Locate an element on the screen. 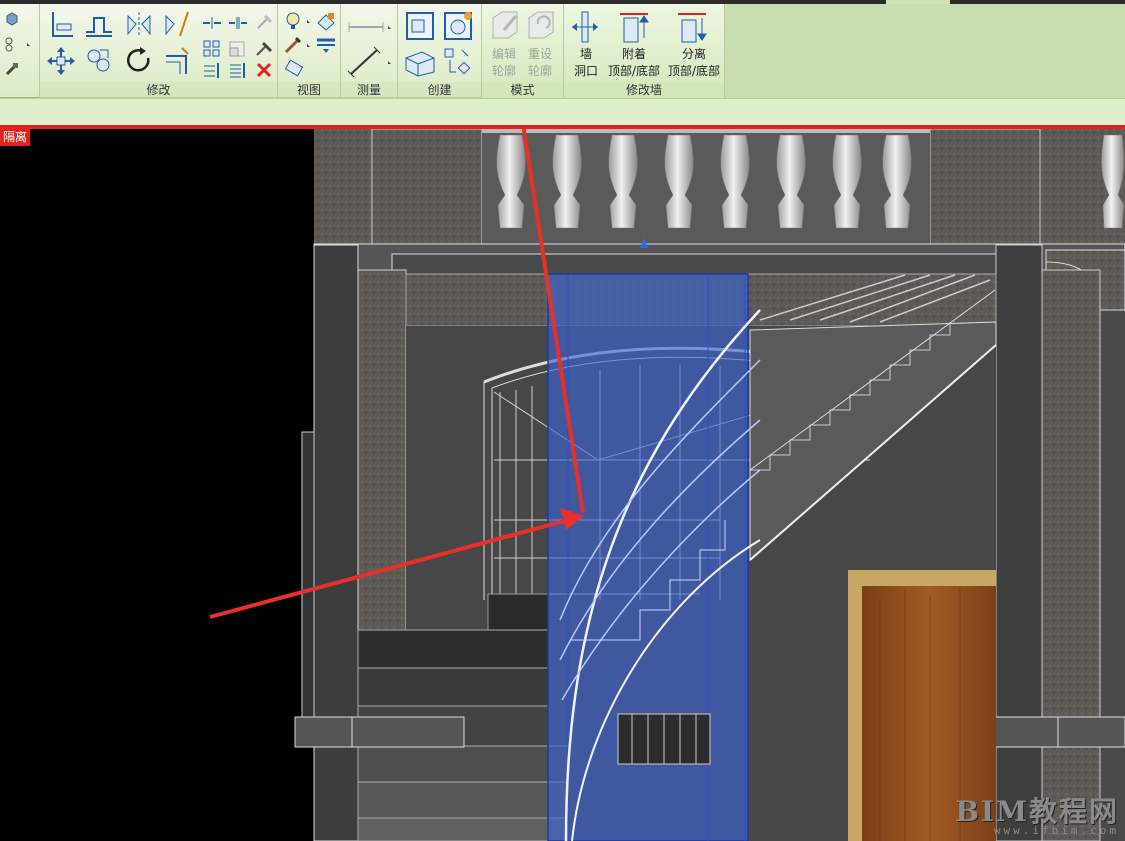  rotate-icon is located at coordinates (139, 61).